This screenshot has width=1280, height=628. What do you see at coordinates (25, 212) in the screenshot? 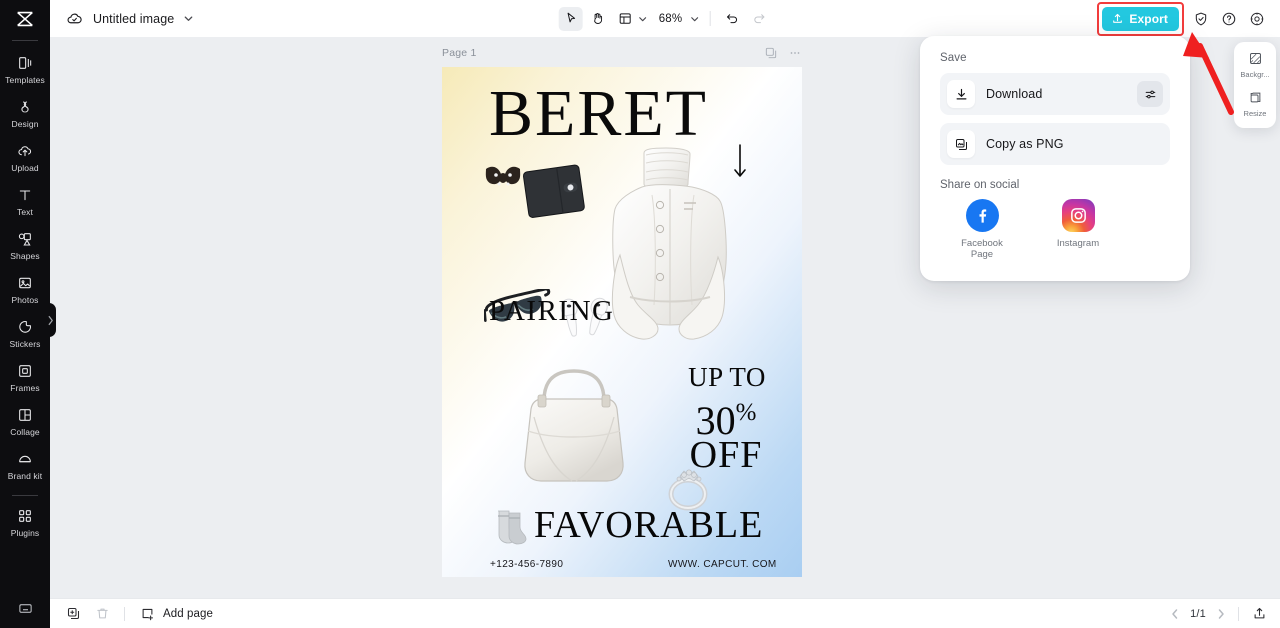
I see `sidebar-item-label: Text` at bounding box center [25, 212].